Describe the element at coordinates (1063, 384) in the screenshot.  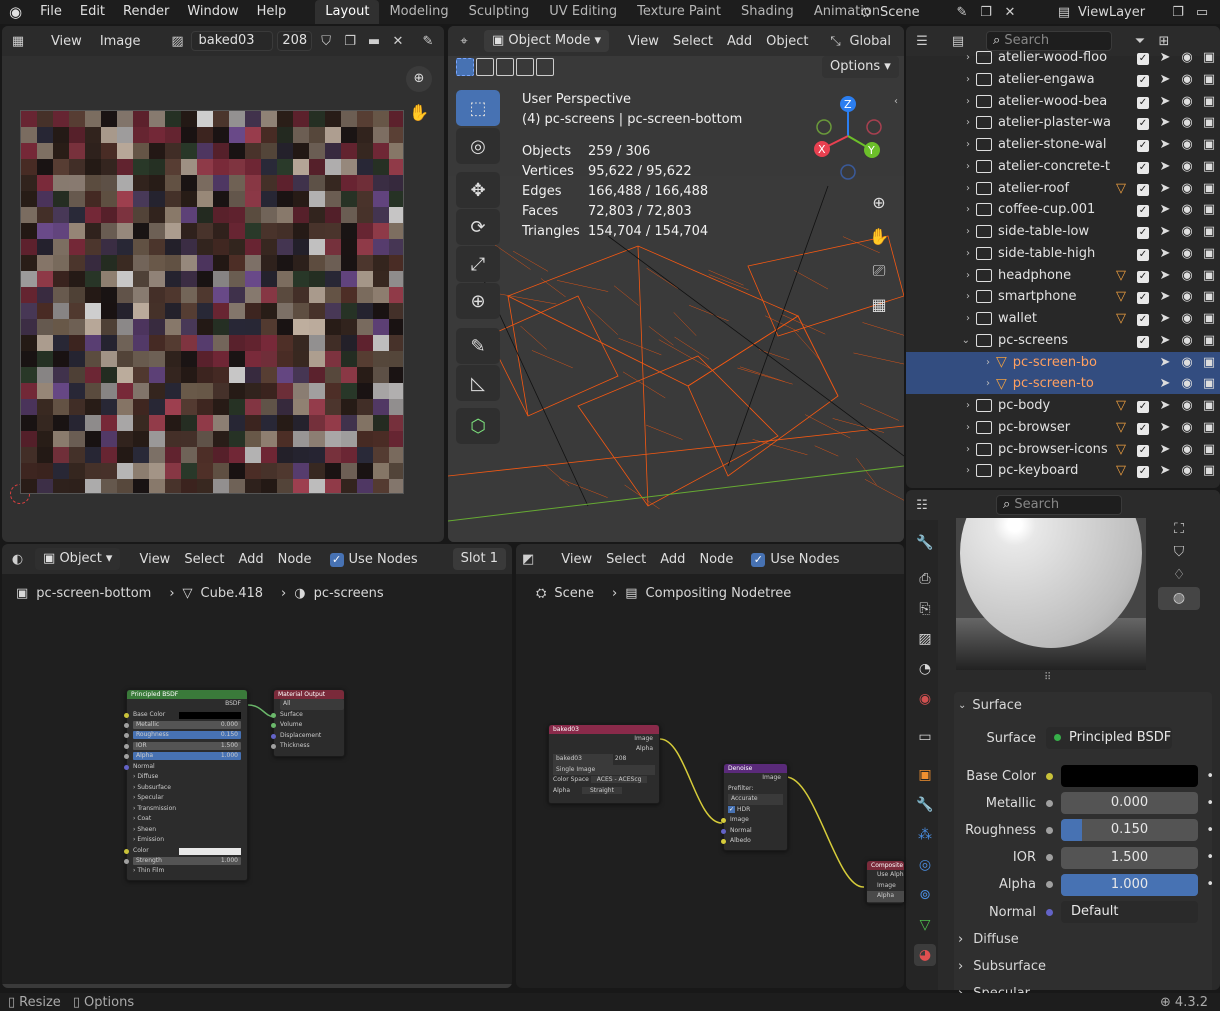
I see `outliner-row: › ▽ pc-screen-to ➤ ◉ ▣` at that location.